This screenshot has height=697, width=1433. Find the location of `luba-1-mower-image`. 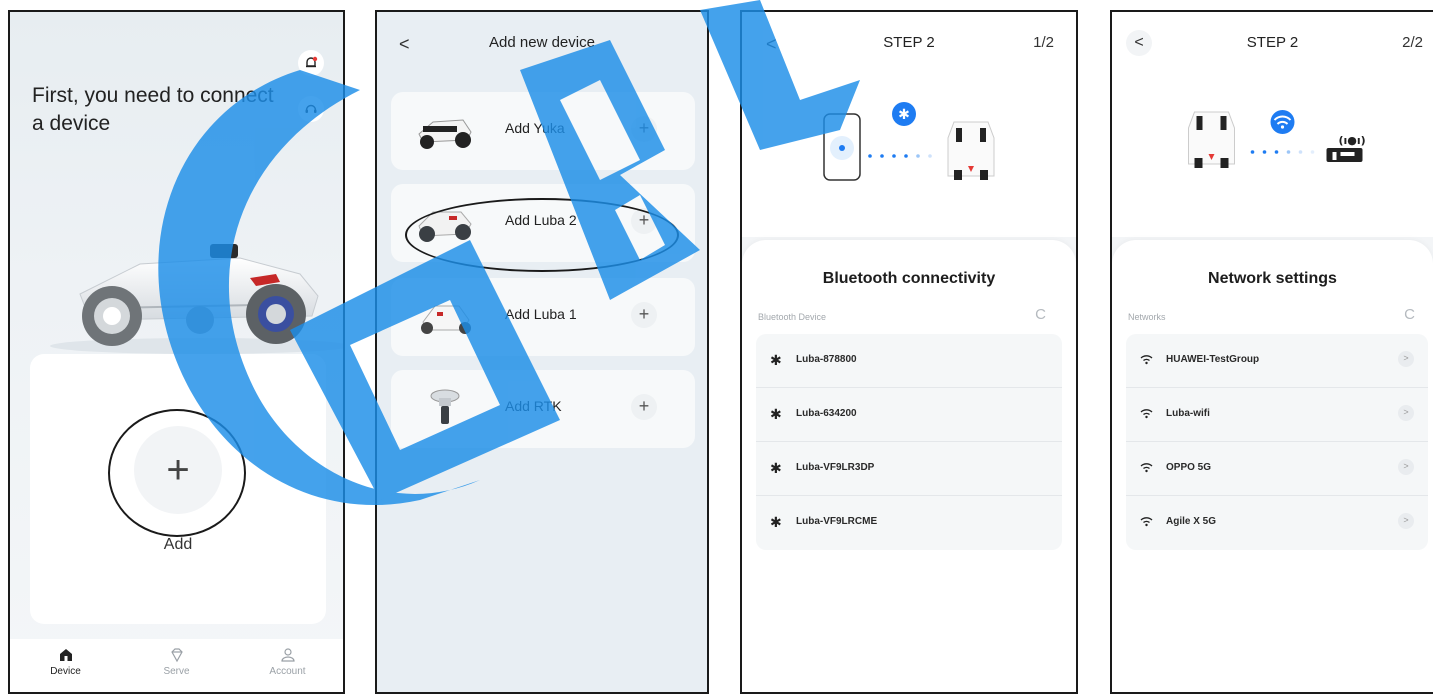

luba-1-mower-image is located at coordinates (446, 319).